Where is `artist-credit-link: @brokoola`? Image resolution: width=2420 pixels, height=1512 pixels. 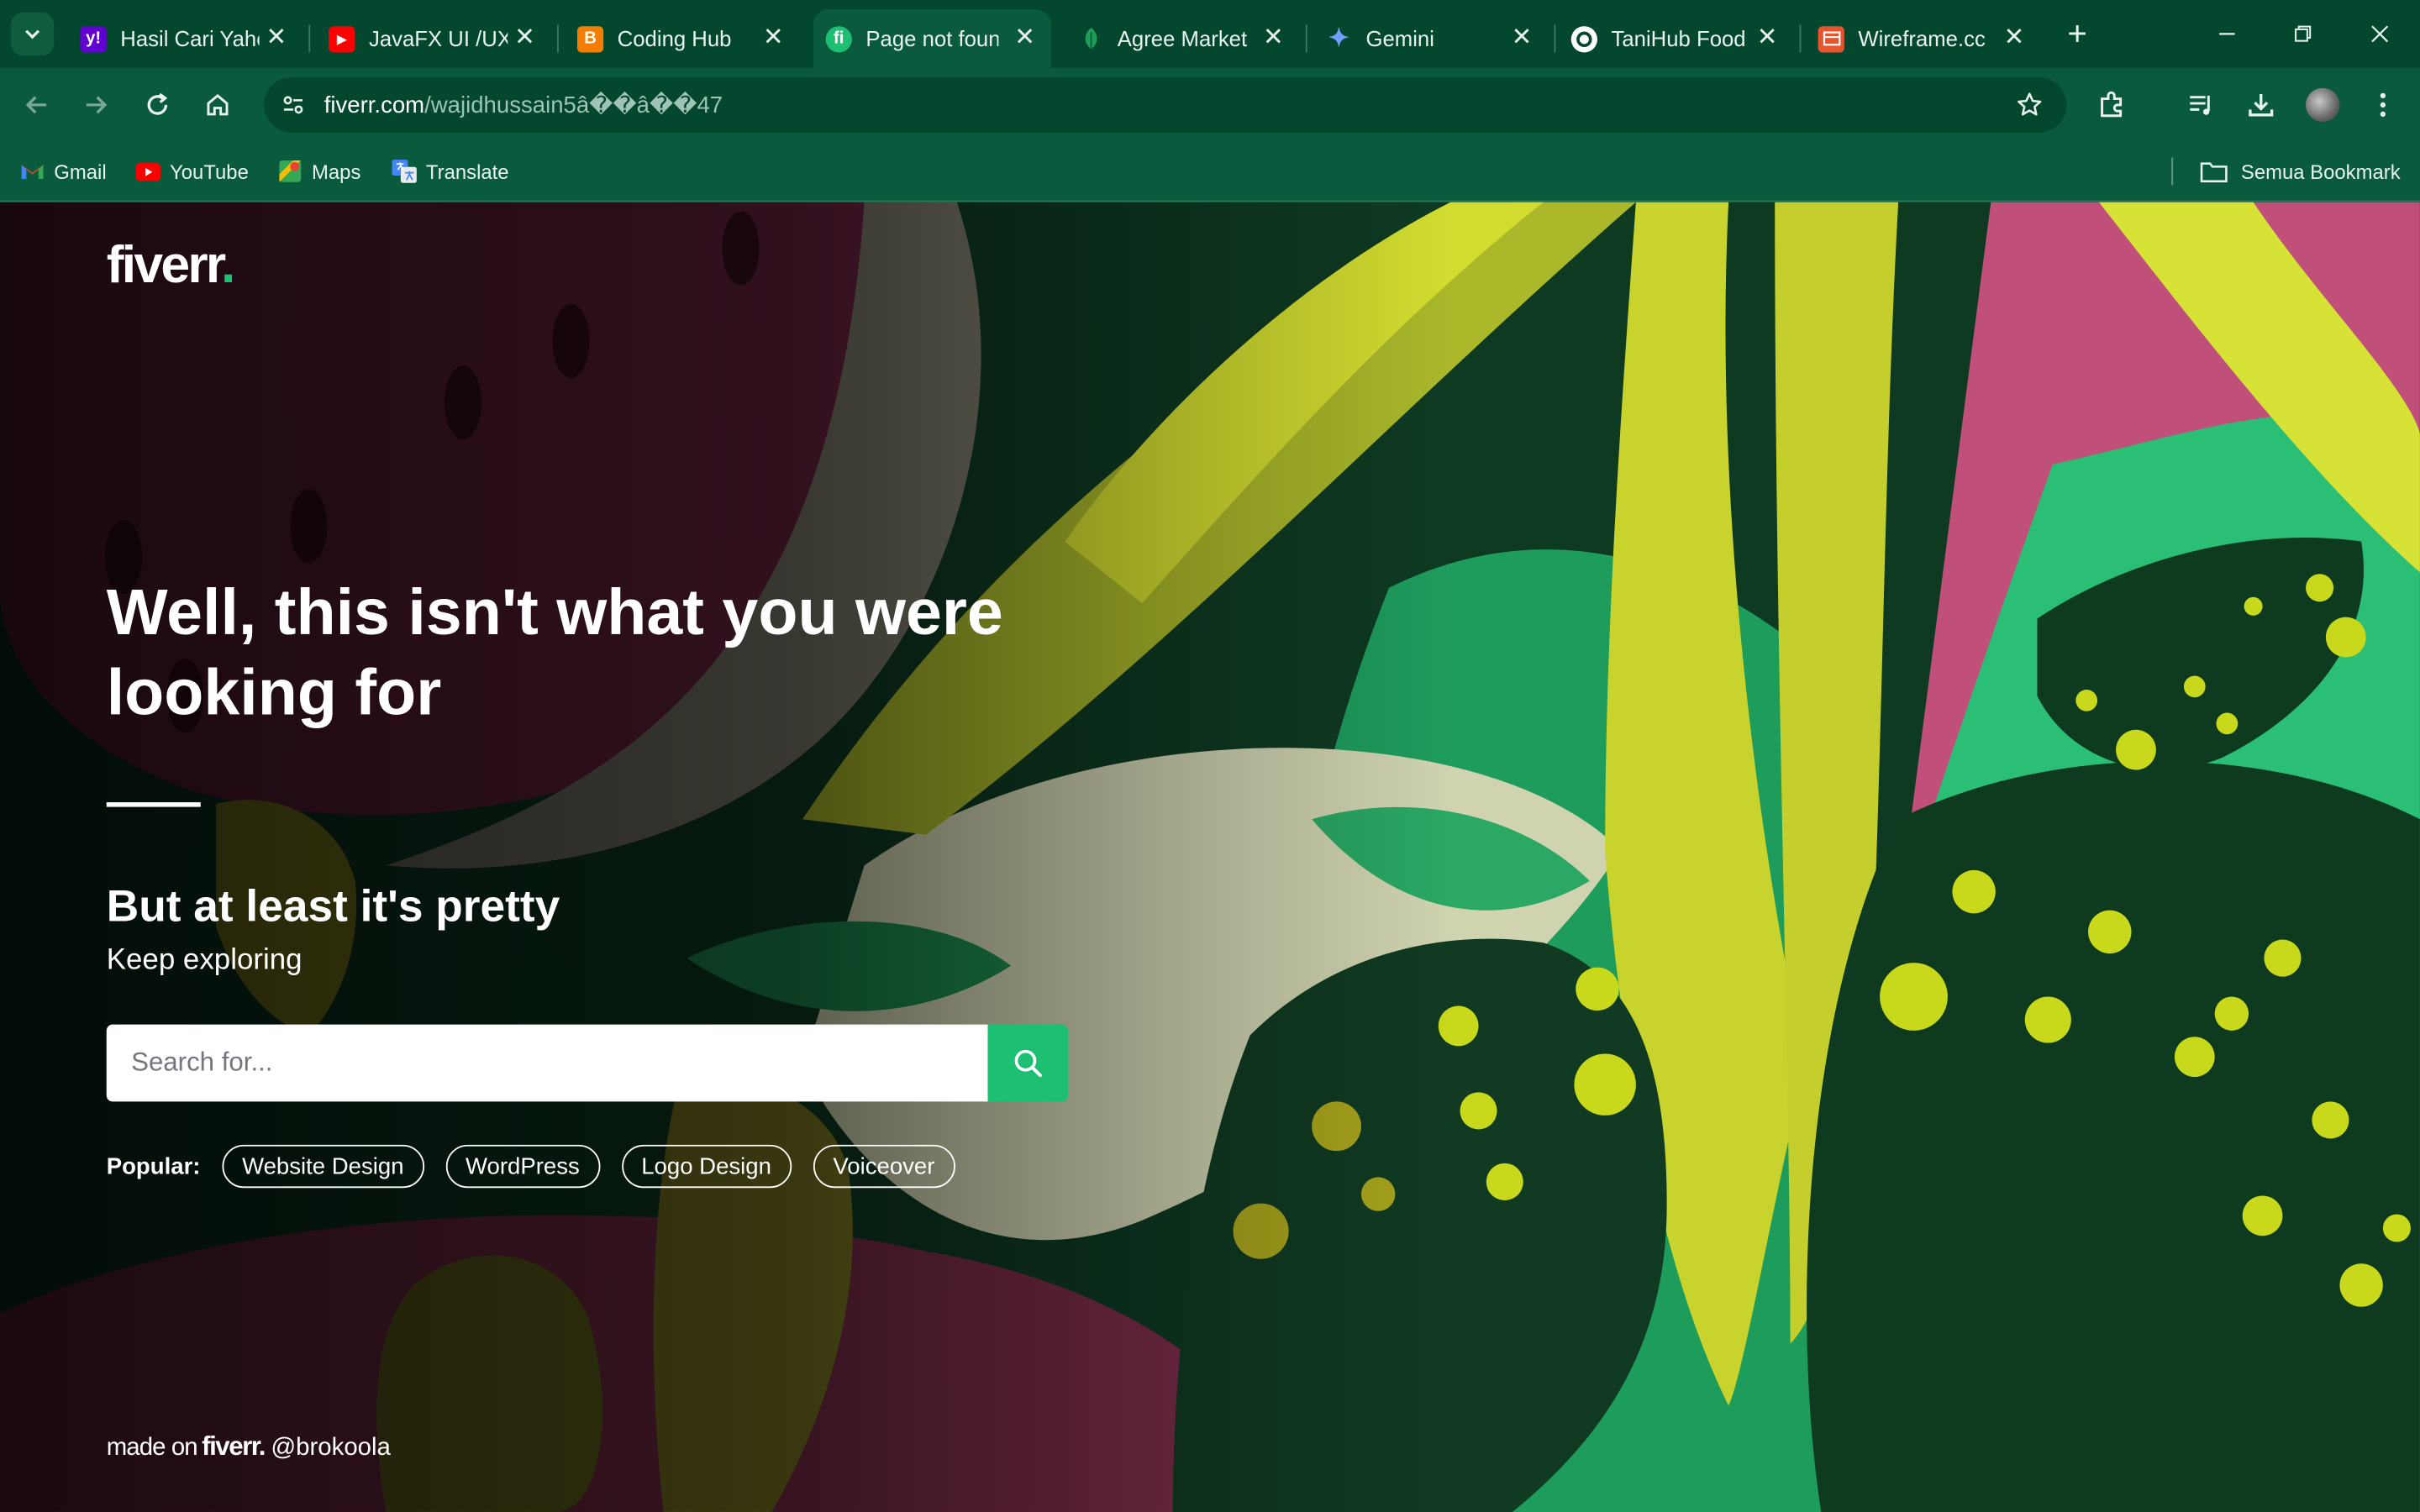
artist-credit-link: @brokoola is located at coordinates (331, 1448).